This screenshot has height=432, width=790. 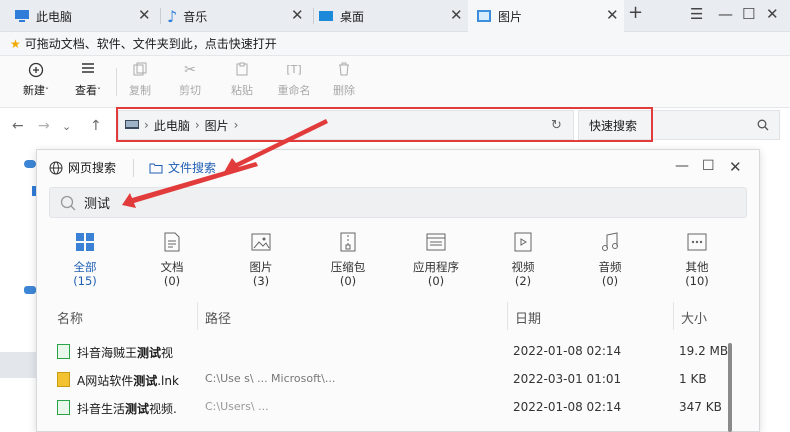 What do you see at coordinates (15, 43) in the screenshot?
I see `star-icon: ★` at bounding box center [15, 43].